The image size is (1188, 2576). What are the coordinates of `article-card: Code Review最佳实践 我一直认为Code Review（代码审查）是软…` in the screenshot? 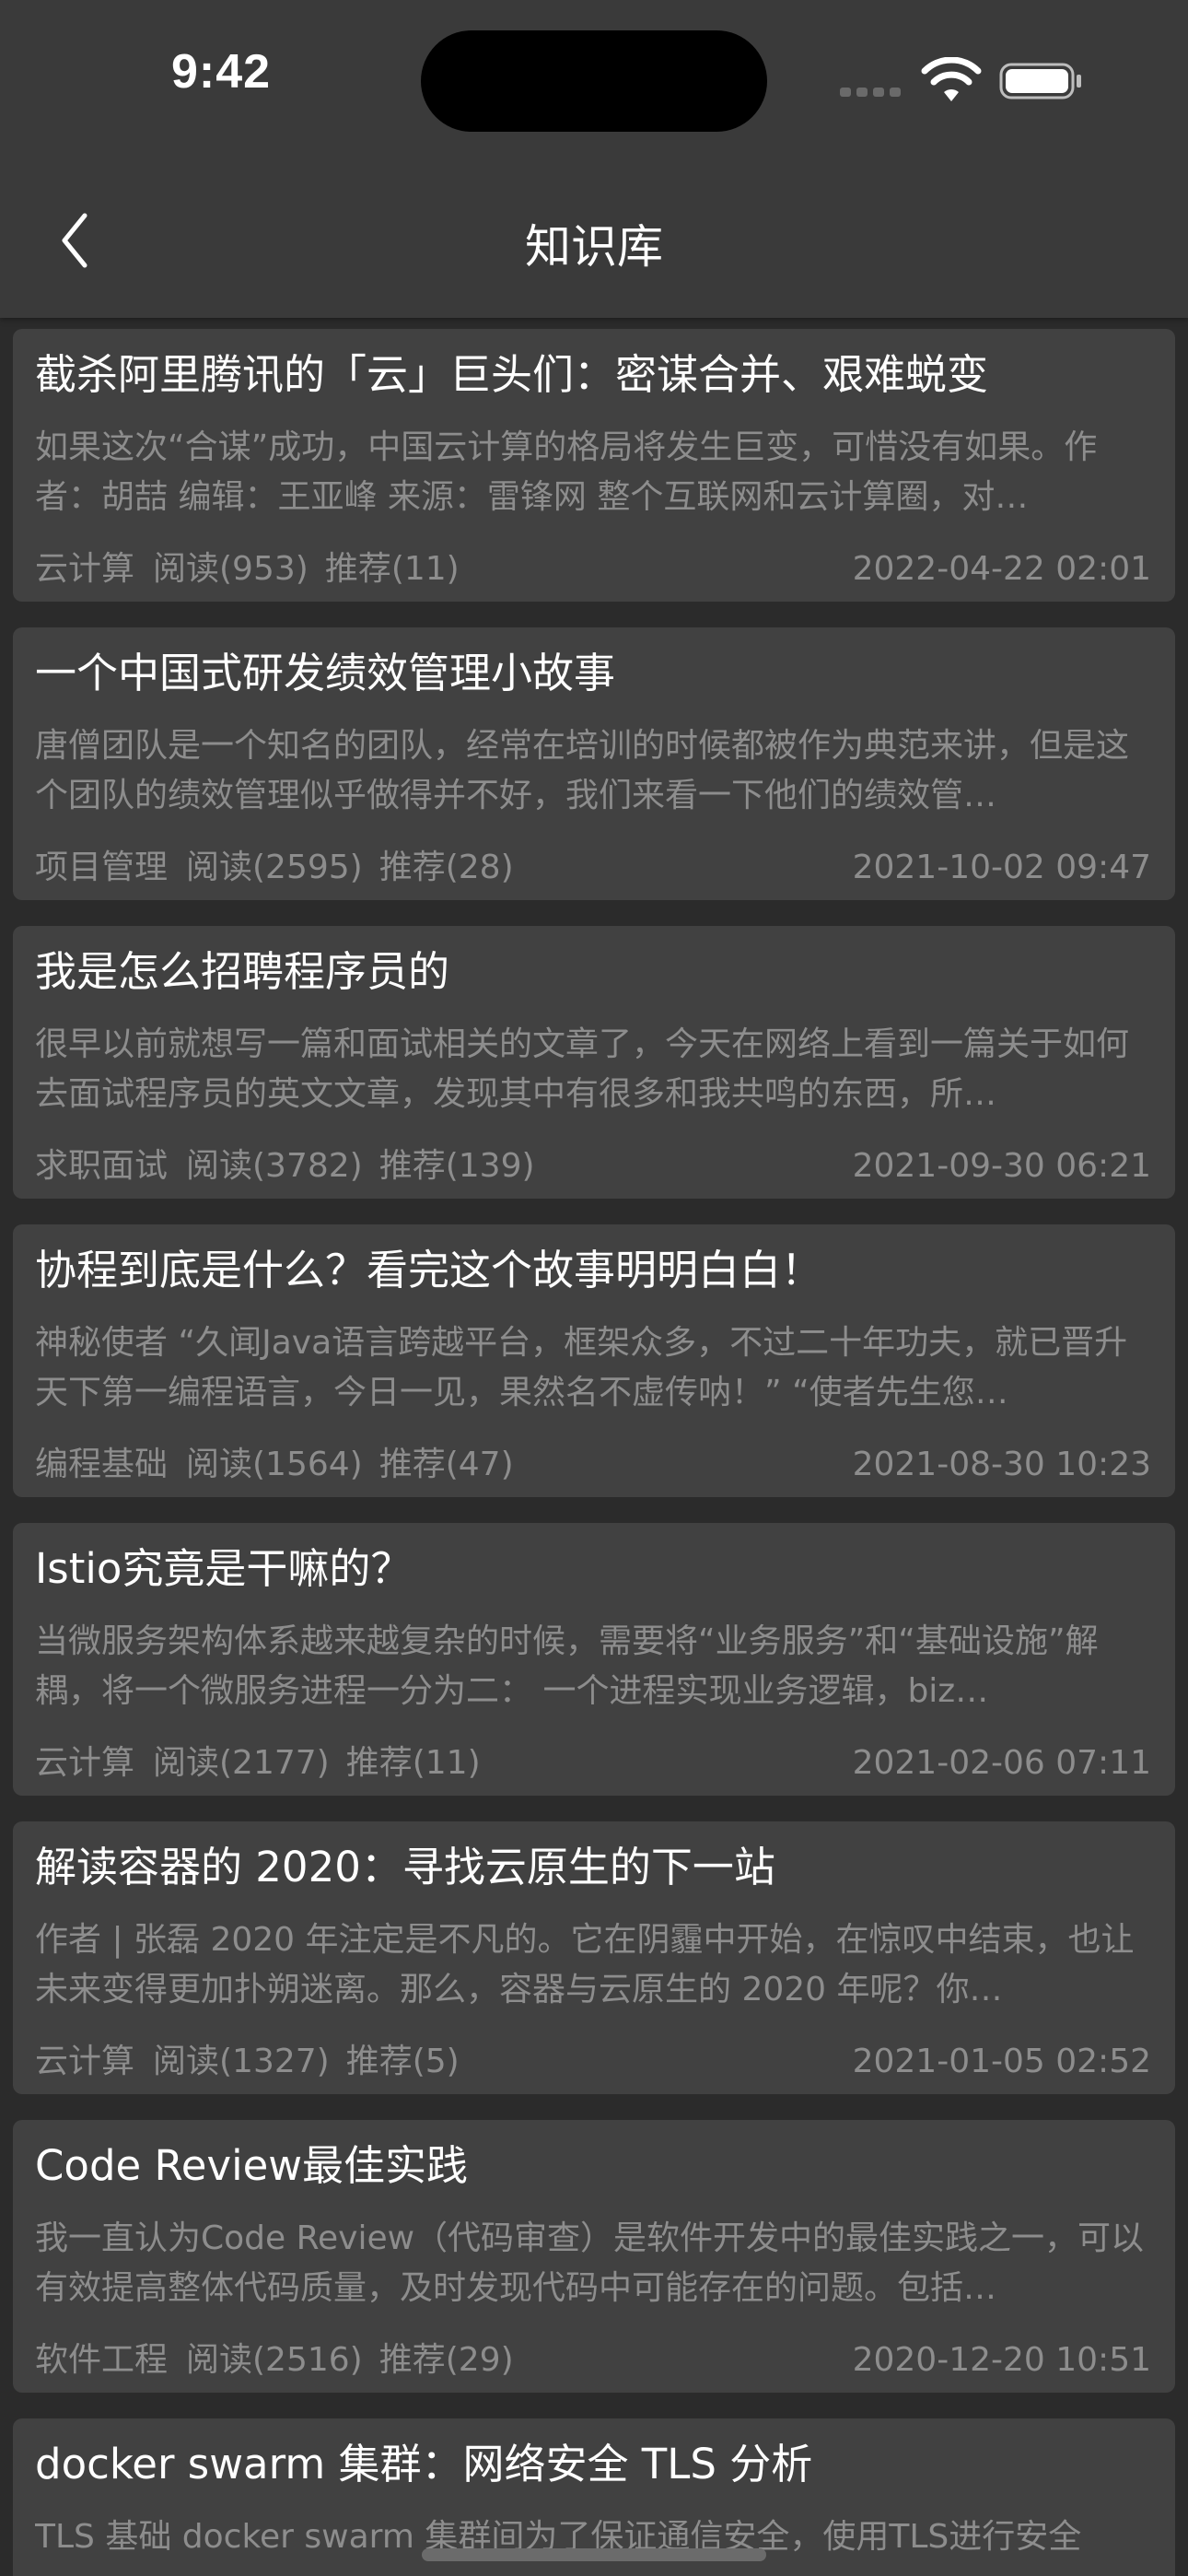 It's located at (594, 2256).